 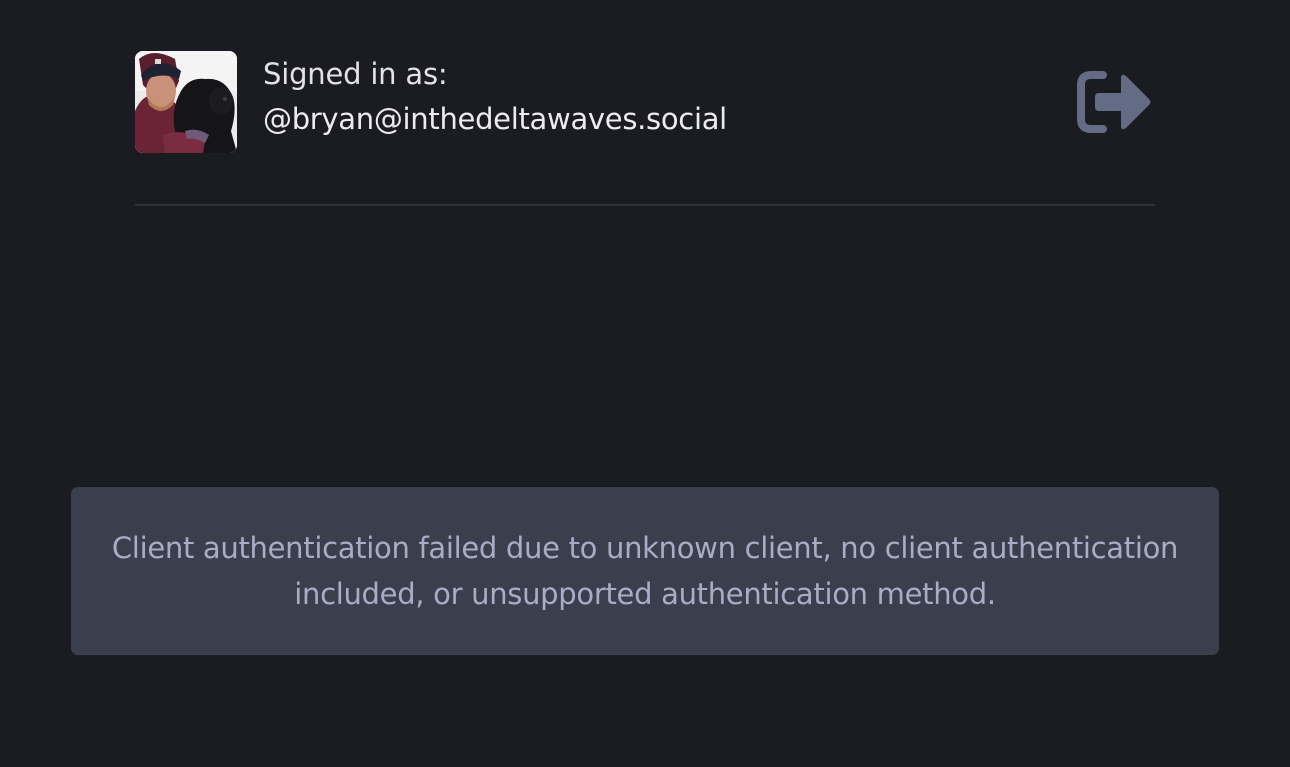 What do you see at coordinates (495, 119) in the screenshot?
I see `account-handle: @bryan@inthedeltawaves.social` at bounding box center [495, 119].